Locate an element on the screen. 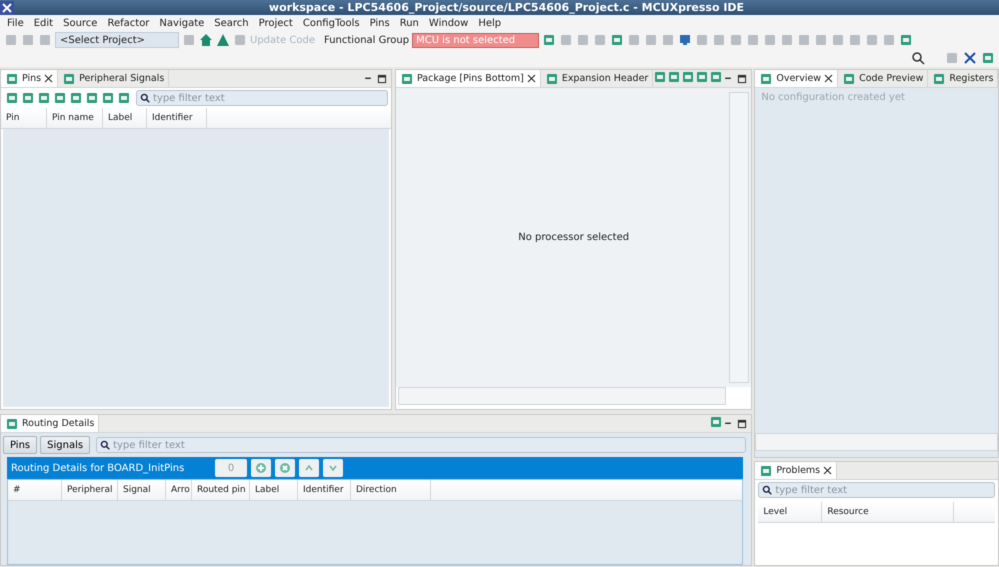 This screenshot has height=567, width=999. column-header: Direction is located at coordinates (391, 490).